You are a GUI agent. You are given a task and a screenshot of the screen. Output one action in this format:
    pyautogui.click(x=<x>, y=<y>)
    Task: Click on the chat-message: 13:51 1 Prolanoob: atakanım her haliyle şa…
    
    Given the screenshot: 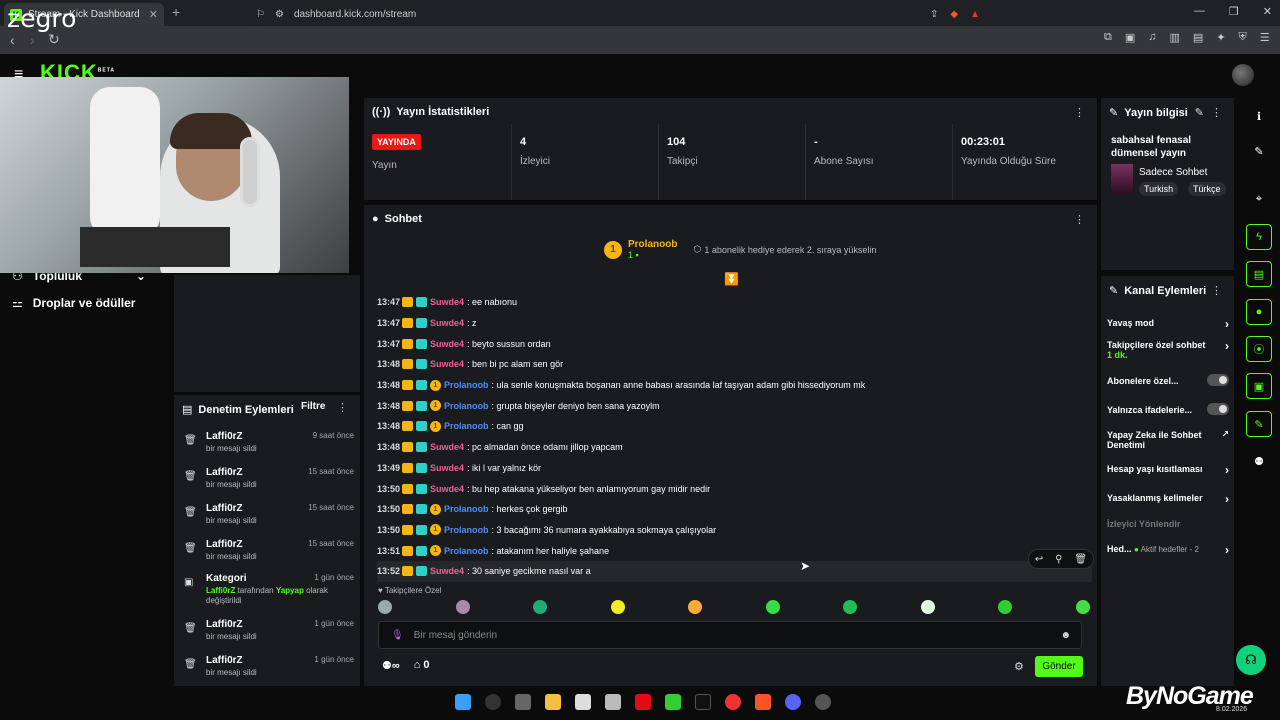 What is the action you would take?
    pyautogui.click(x=734, y=550)
    